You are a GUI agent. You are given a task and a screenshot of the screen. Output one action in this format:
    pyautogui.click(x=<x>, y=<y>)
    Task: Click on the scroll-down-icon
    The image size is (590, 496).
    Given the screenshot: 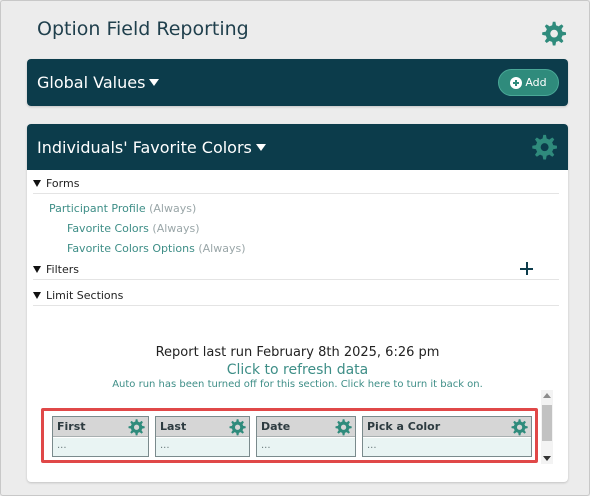 What is the action you would take?
    pyautogui.click(x=547, y=458)
    